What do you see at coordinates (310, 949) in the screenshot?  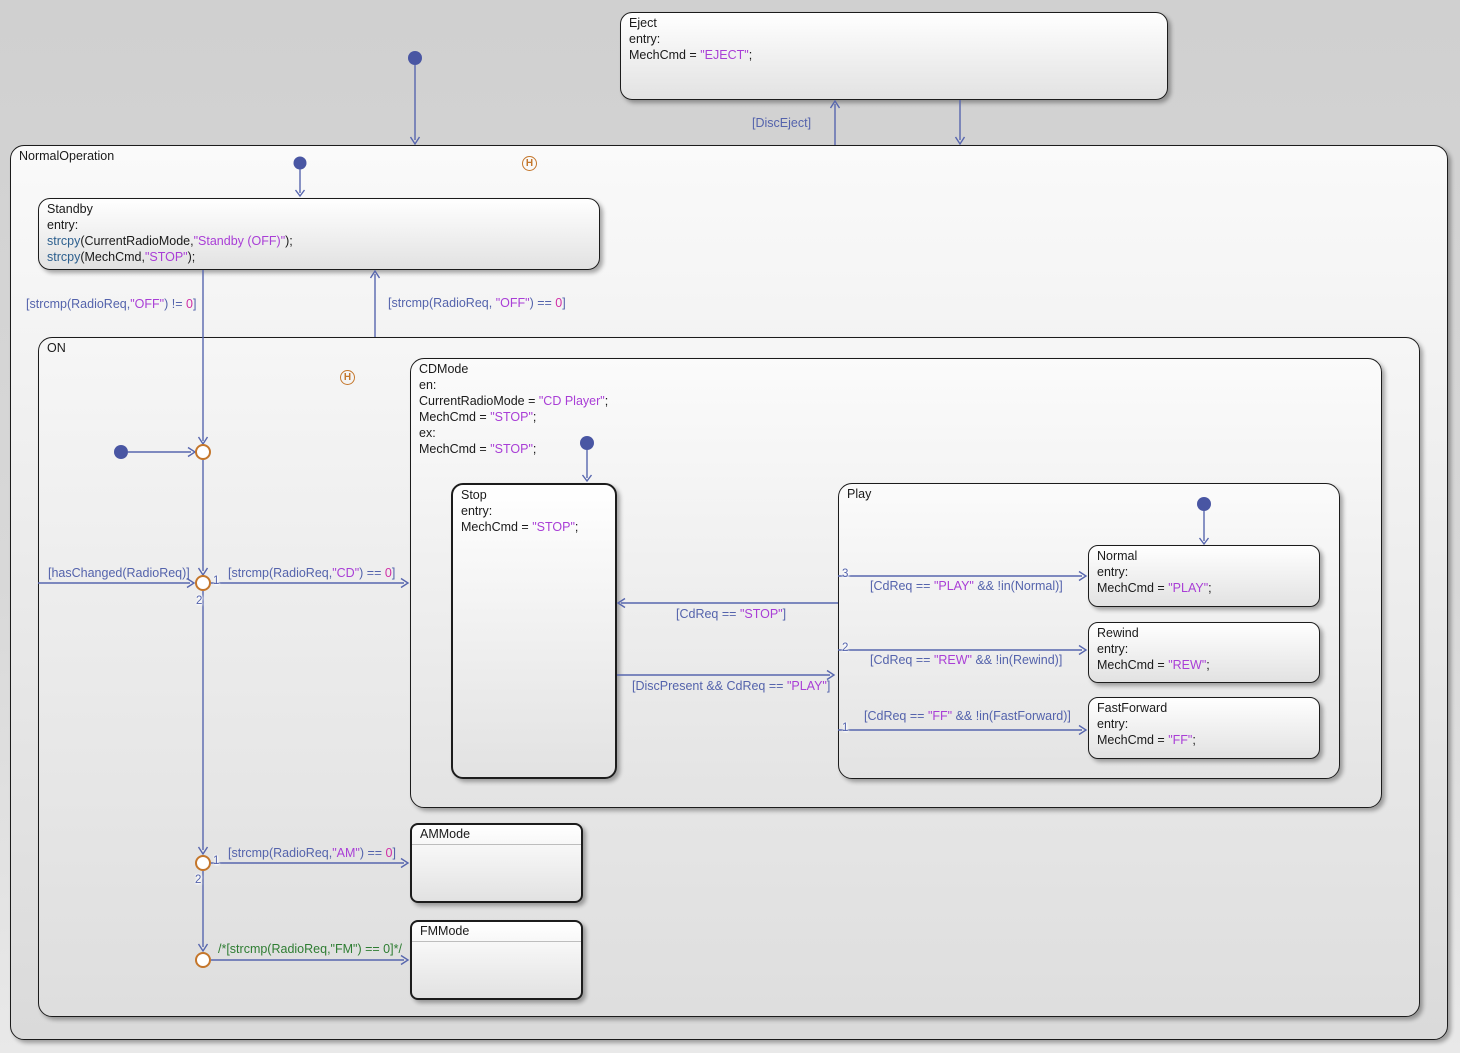 I see `transition-label-radio-fm-comment: /*[strcmp(RadioReq,"FM") == 0]*/` at bounding box center [310, 949].